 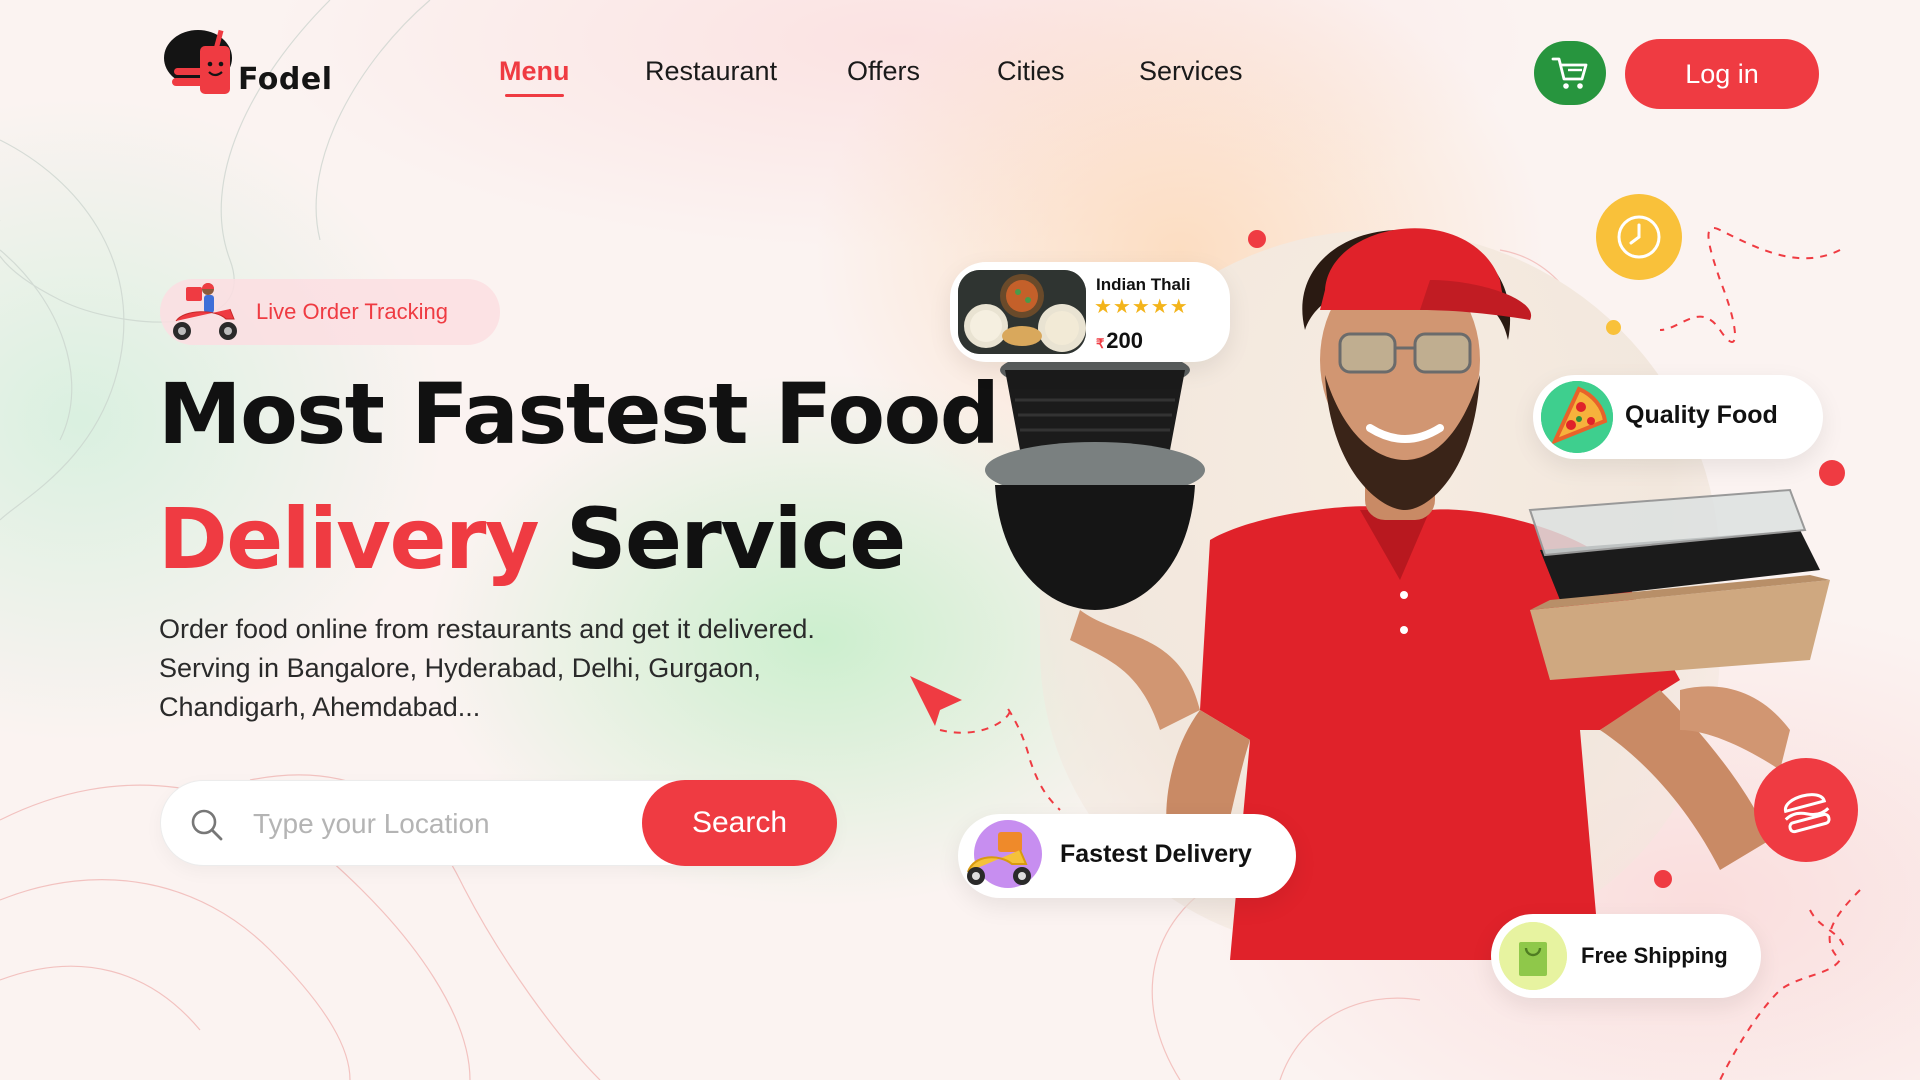 I want to click on dish-image, so click(x=1022, y=312).